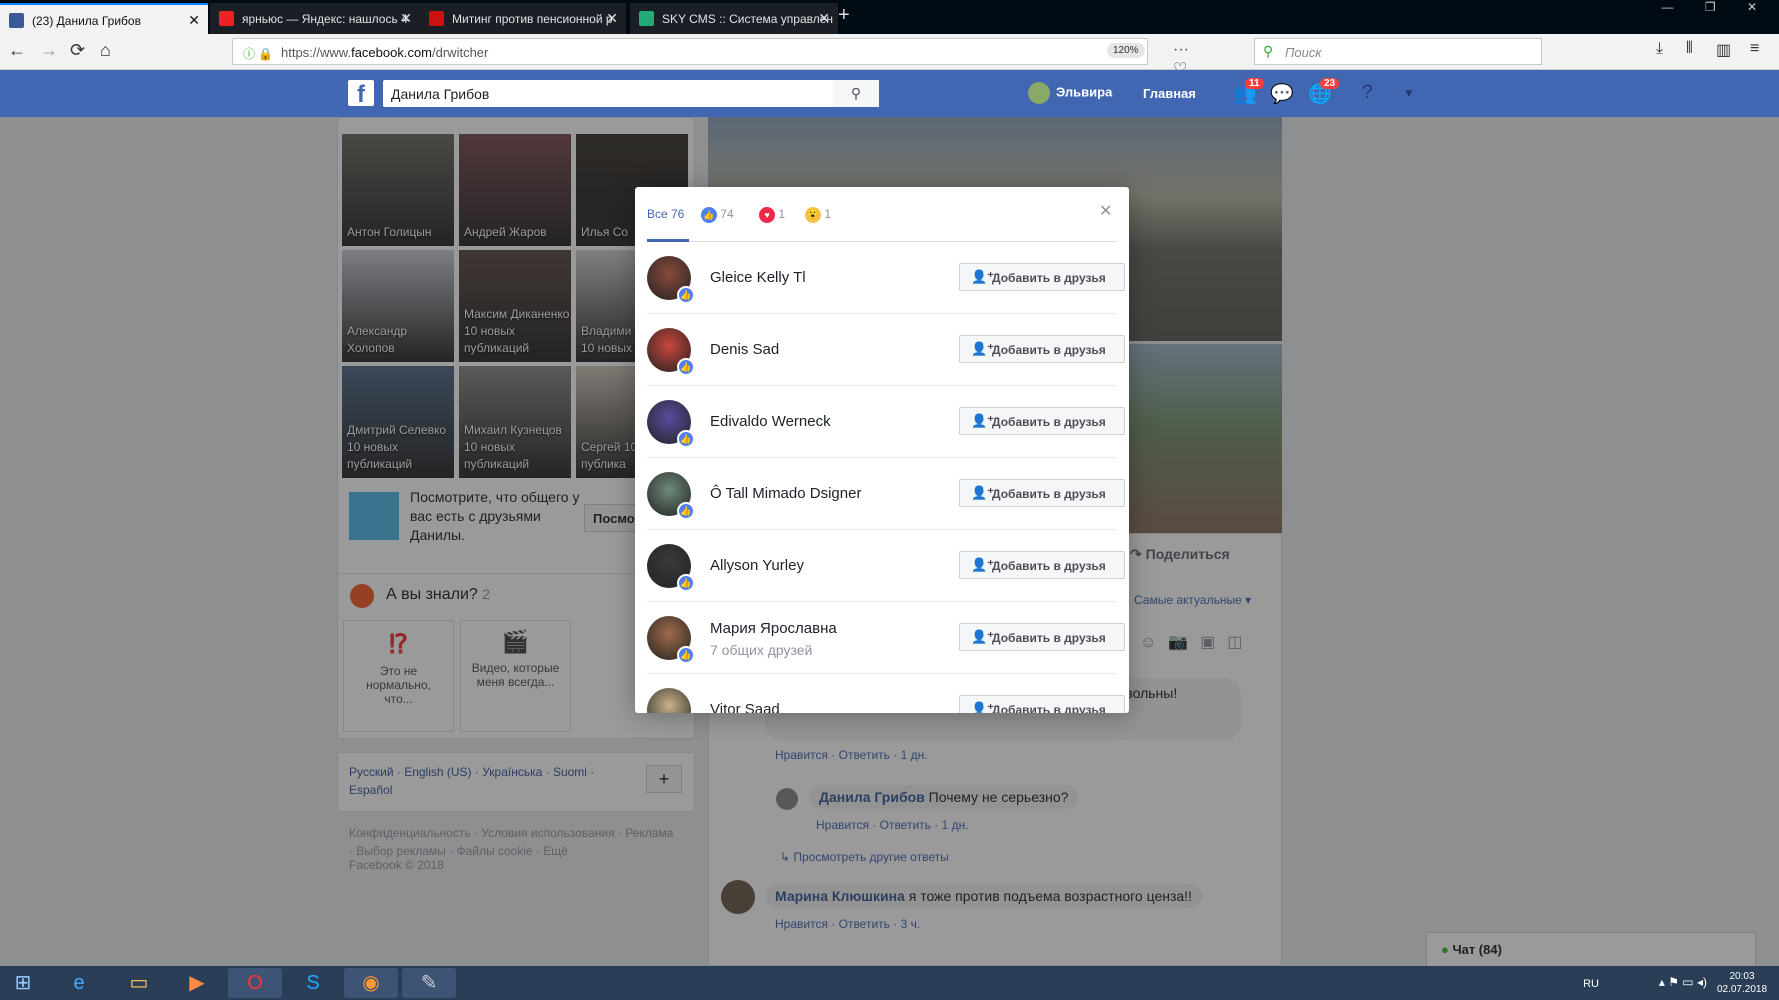  Describe the element at coordinates (785, 493) in the screenshot. I see `reactor-name: Ô Tall Mimado Dsigner` at that location.